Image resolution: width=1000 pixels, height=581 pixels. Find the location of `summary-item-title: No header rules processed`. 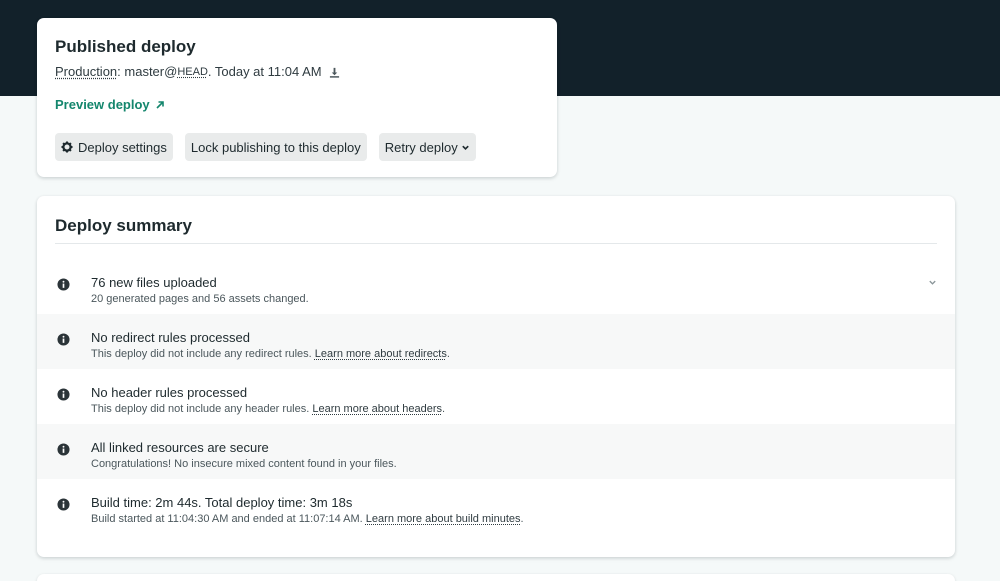

summary-item-title: No header rules processed is located at coordinates (523, 393).